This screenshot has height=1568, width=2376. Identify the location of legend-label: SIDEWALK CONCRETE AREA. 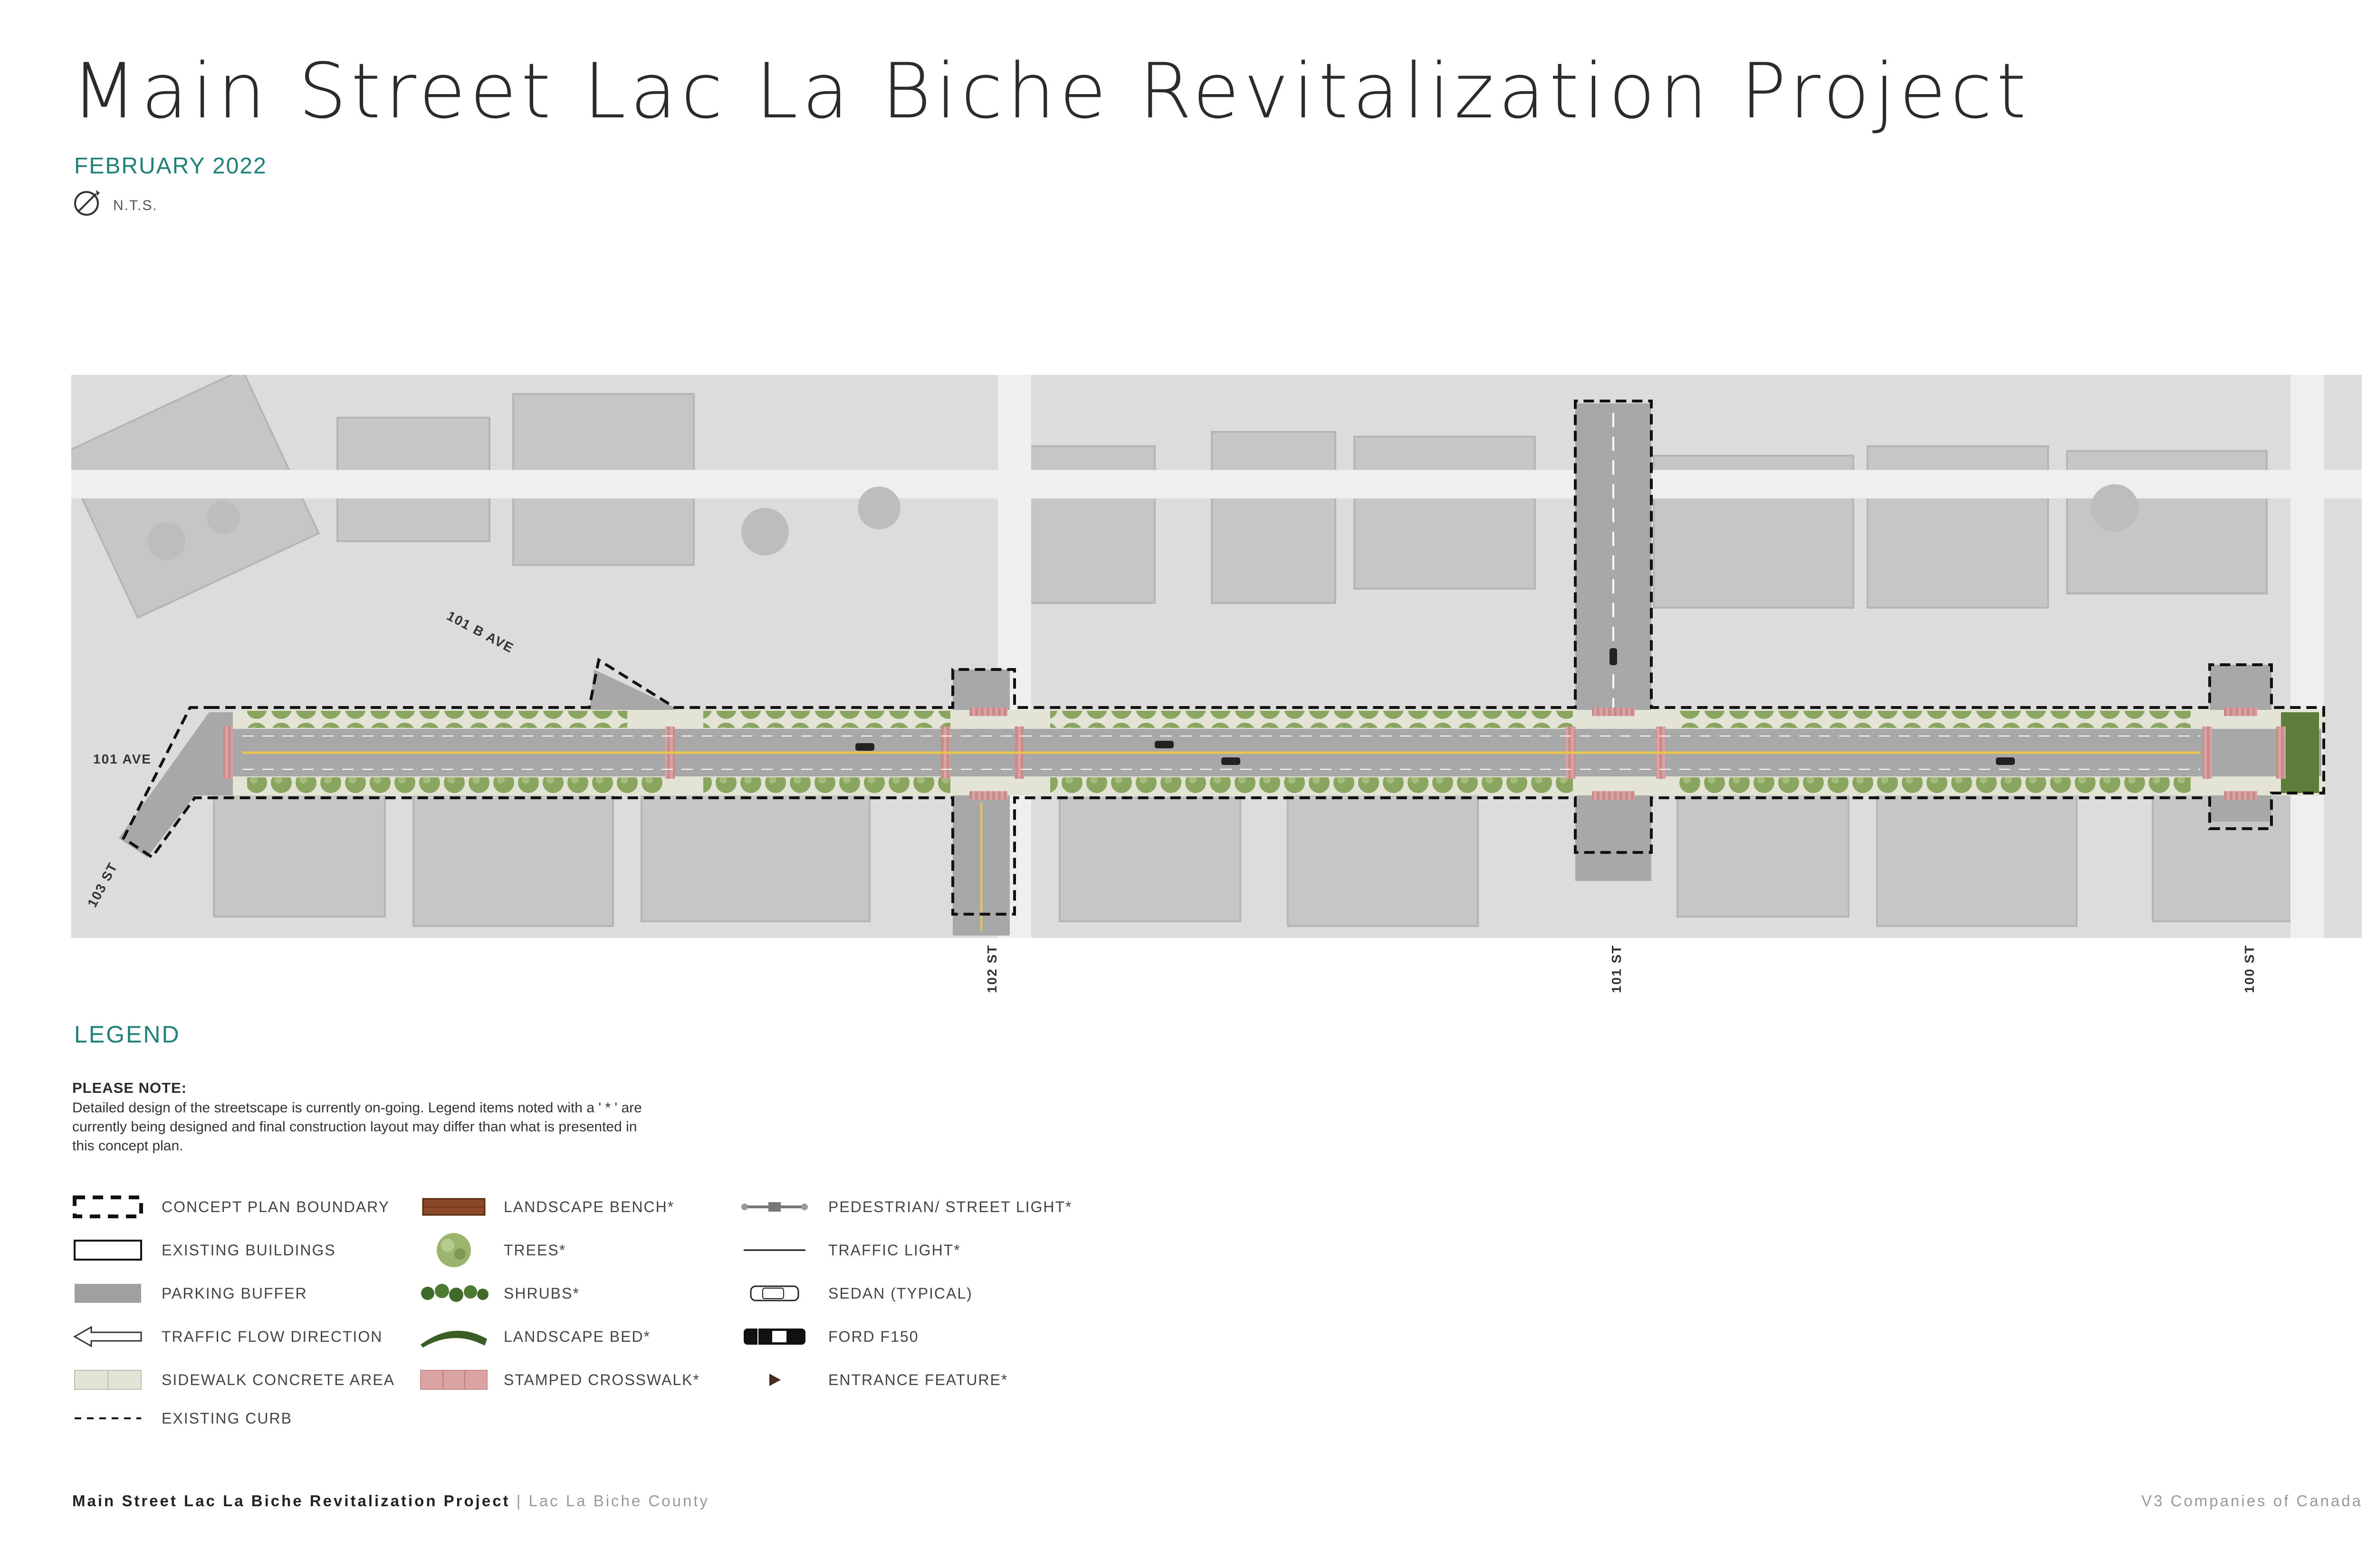
(278, 1379).